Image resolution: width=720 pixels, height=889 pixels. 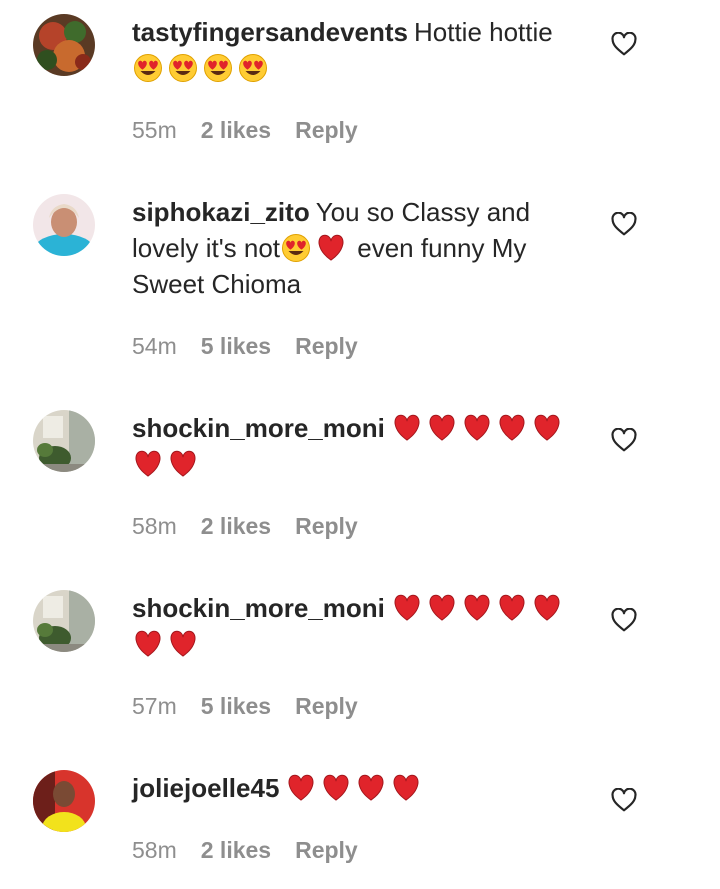 I want to click on comment-time: 57m, so click(x=154, y=706).